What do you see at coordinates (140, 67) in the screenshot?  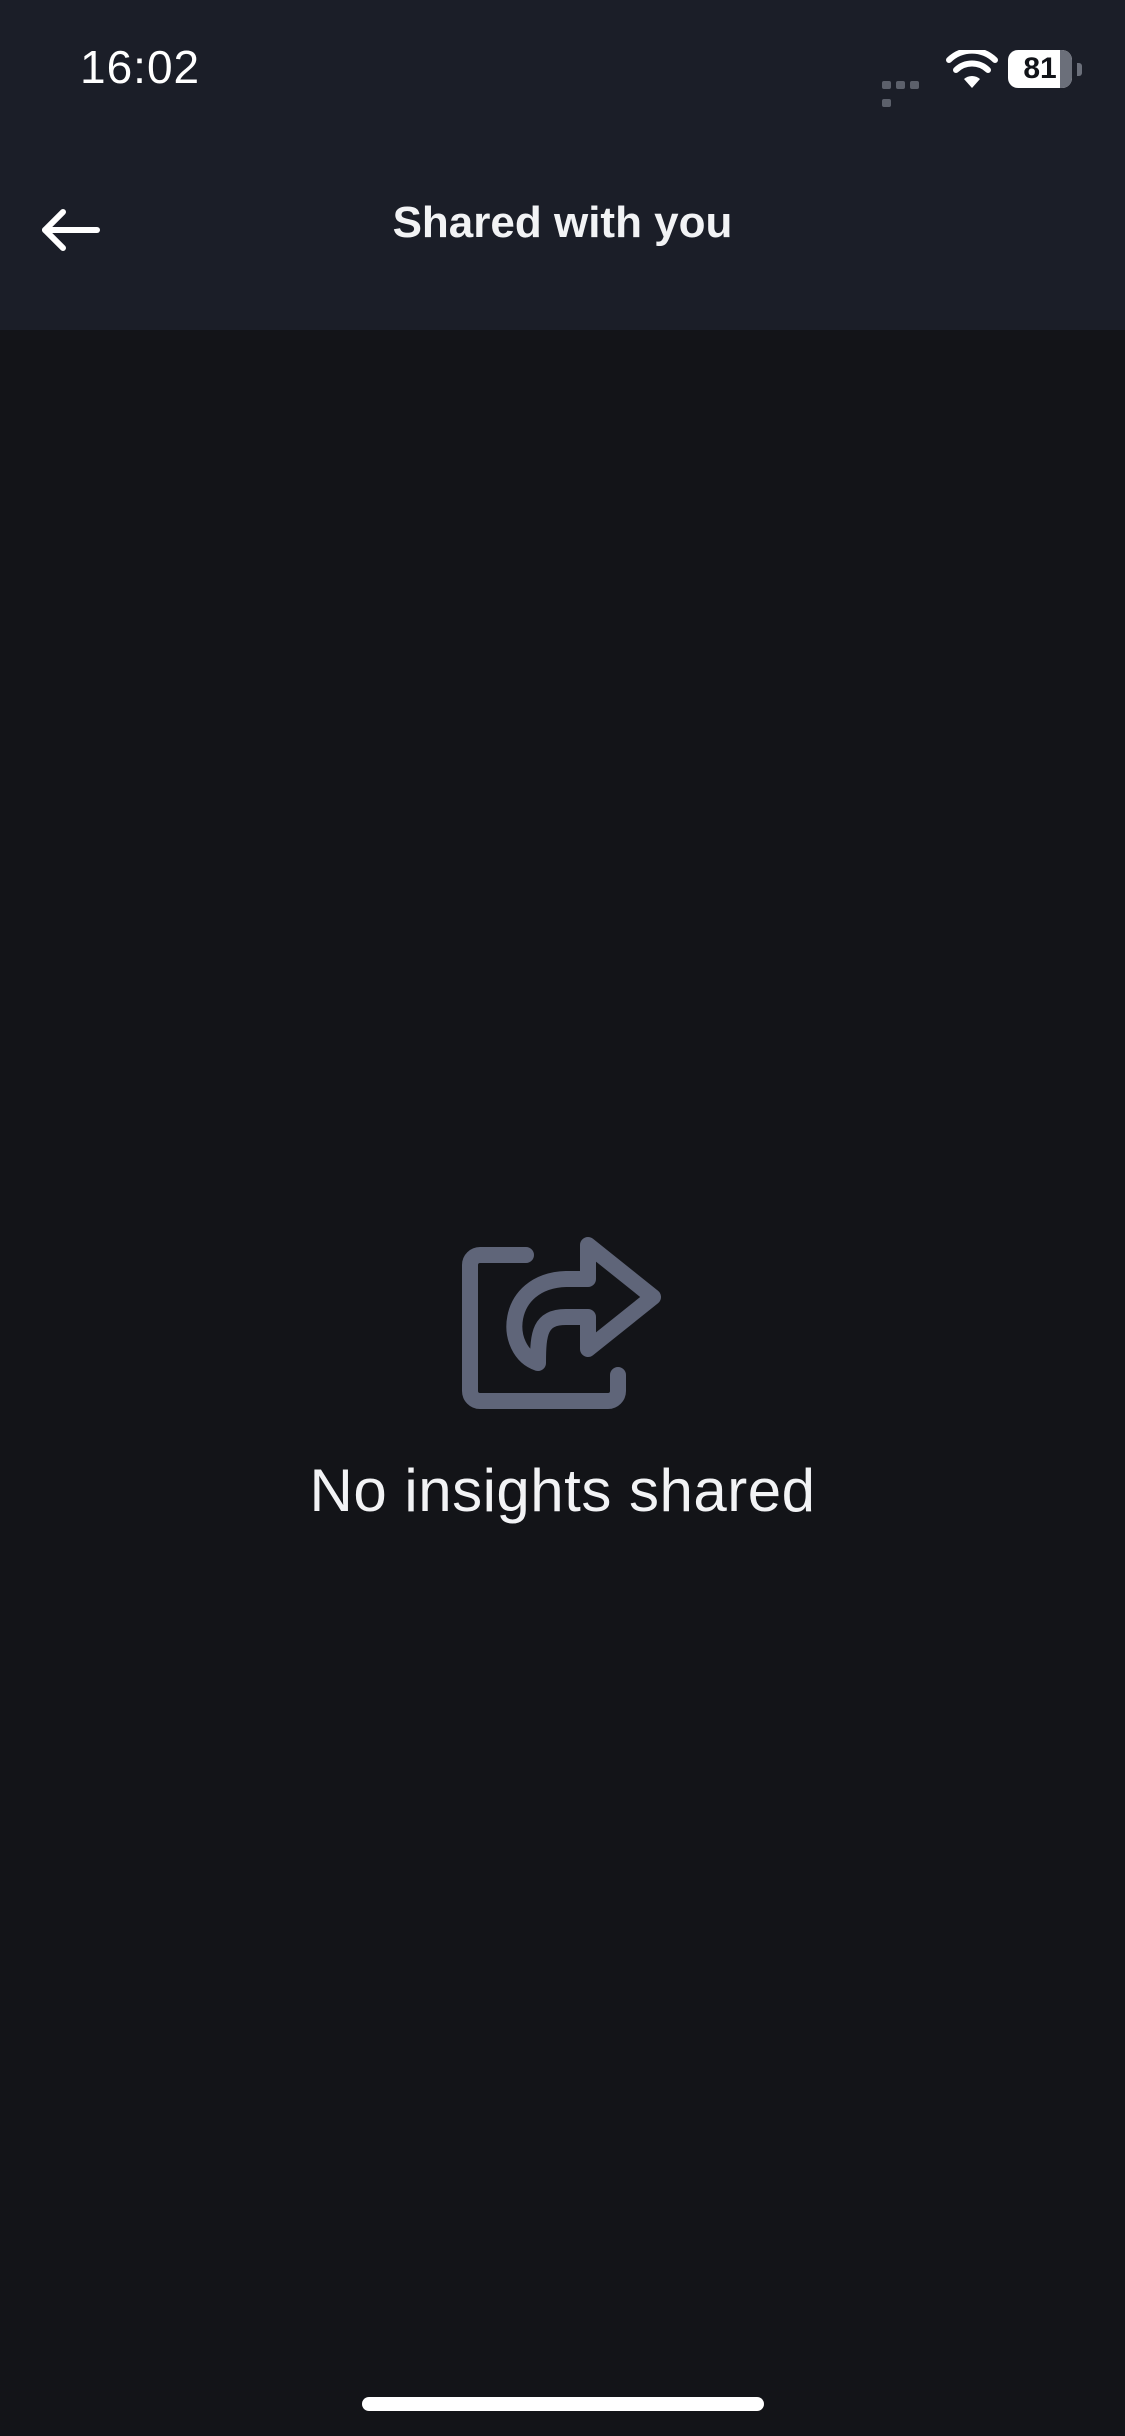 I see `status-time: 16:02` at bounding box center [140, 67].